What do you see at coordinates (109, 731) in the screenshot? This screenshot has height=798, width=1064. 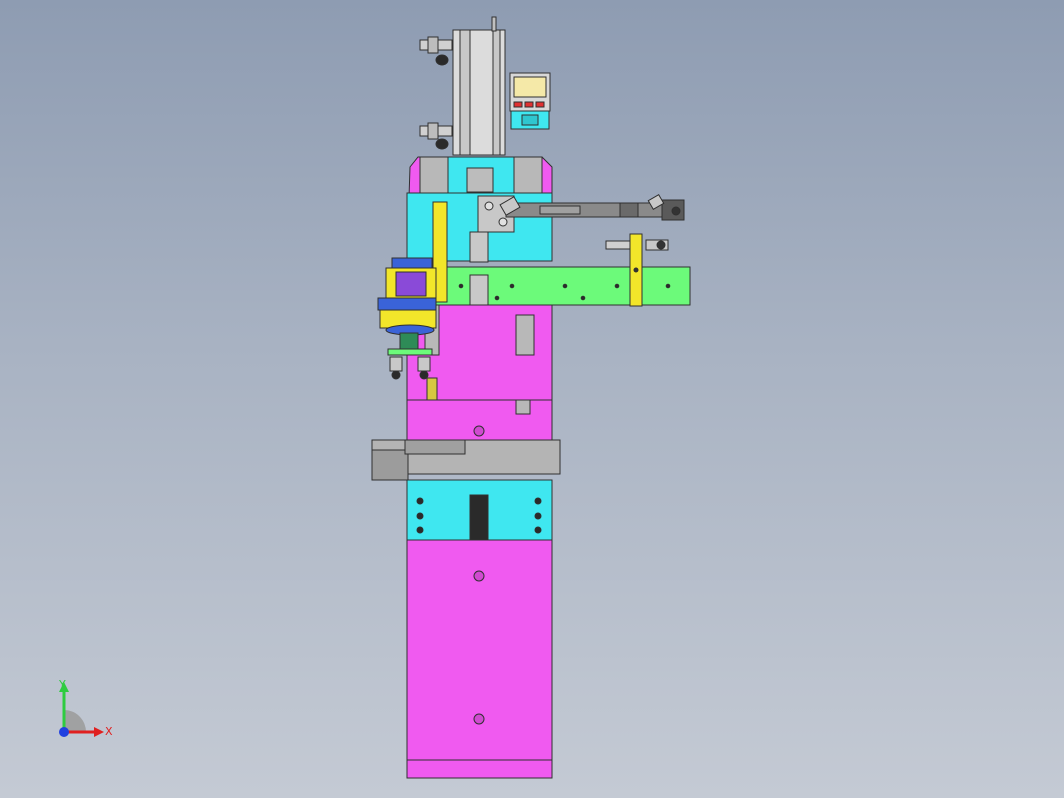 I see `x-axis-label: X` at bounding box center [109, 731].